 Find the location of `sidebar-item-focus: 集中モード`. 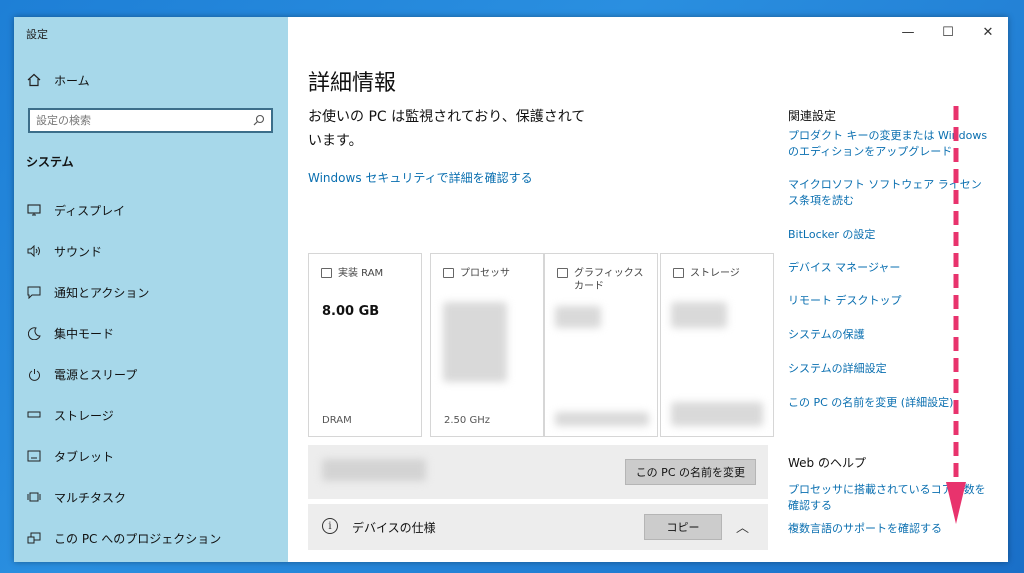

sidebar-item-focus: 集中モード is located at coordinates (70, 333).